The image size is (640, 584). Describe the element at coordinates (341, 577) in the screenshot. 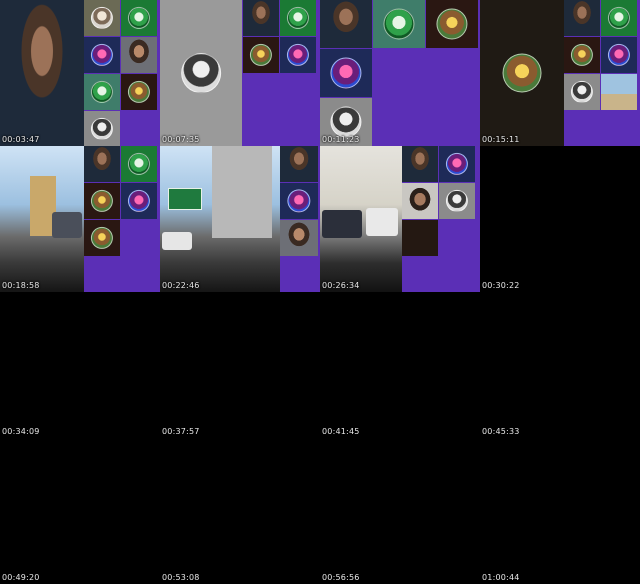

I see `timestamp: 00:56:56` at that location.